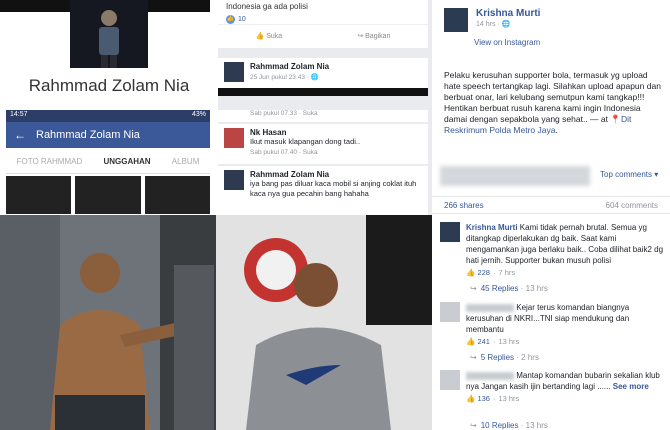 The width and height of the screenshot is (670, 430). I want to click on see-more-link: See more, so click(631, 386).